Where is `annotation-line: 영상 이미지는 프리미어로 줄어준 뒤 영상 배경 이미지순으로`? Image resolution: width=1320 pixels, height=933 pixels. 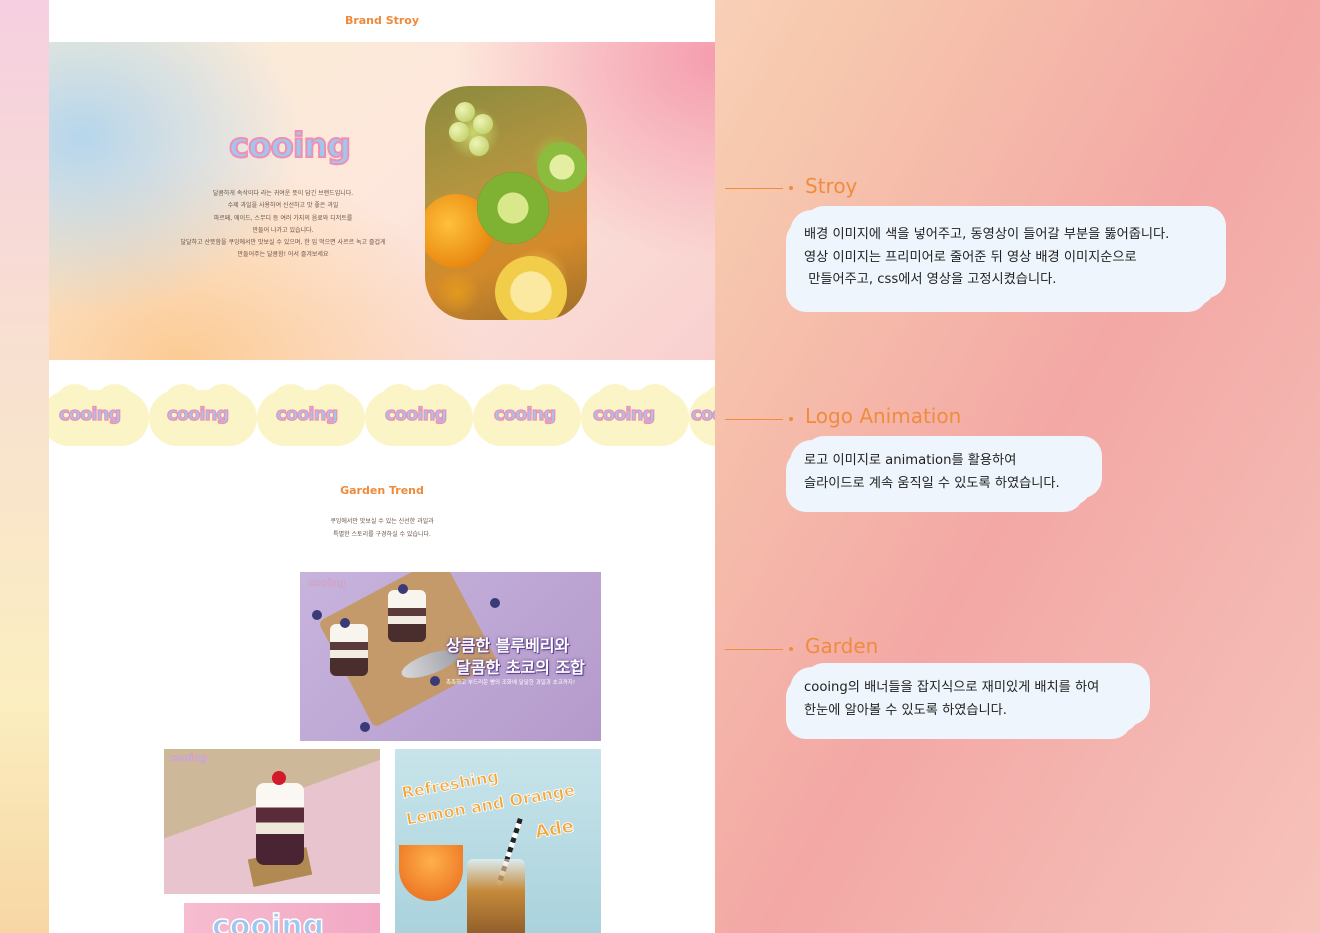
annotation-line: 영상 이미지는 프리미어로 줄어준 뒤 영상 배경 이미지순으로 is located at coordinates (970, 257).